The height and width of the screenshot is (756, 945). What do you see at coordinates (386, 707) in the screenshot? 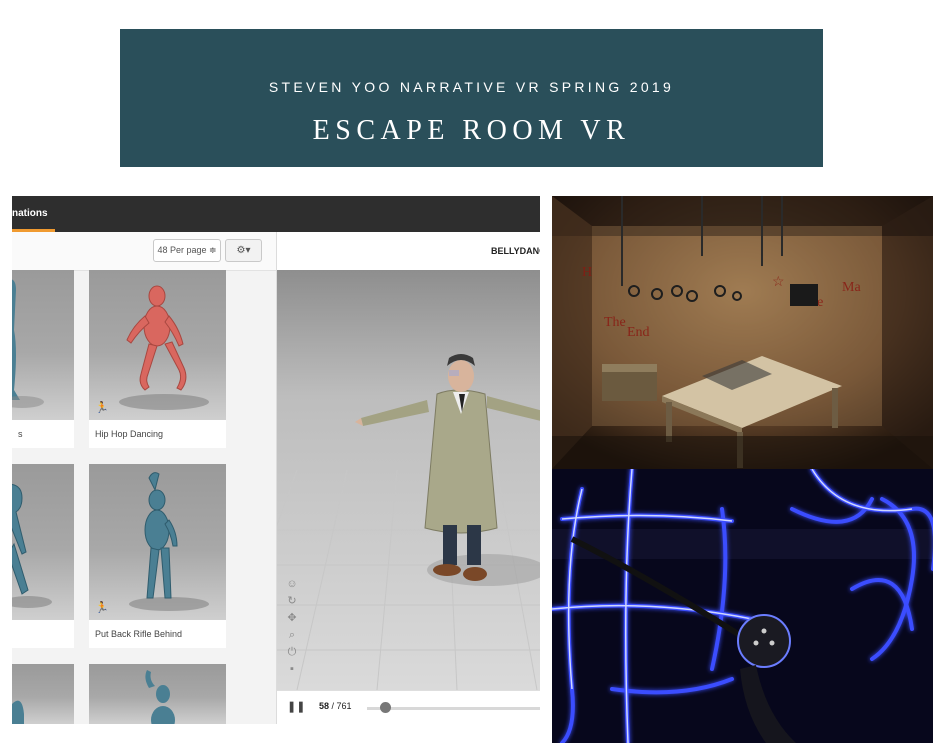
I see `timeline-knob` at bounding box center [386, 707].